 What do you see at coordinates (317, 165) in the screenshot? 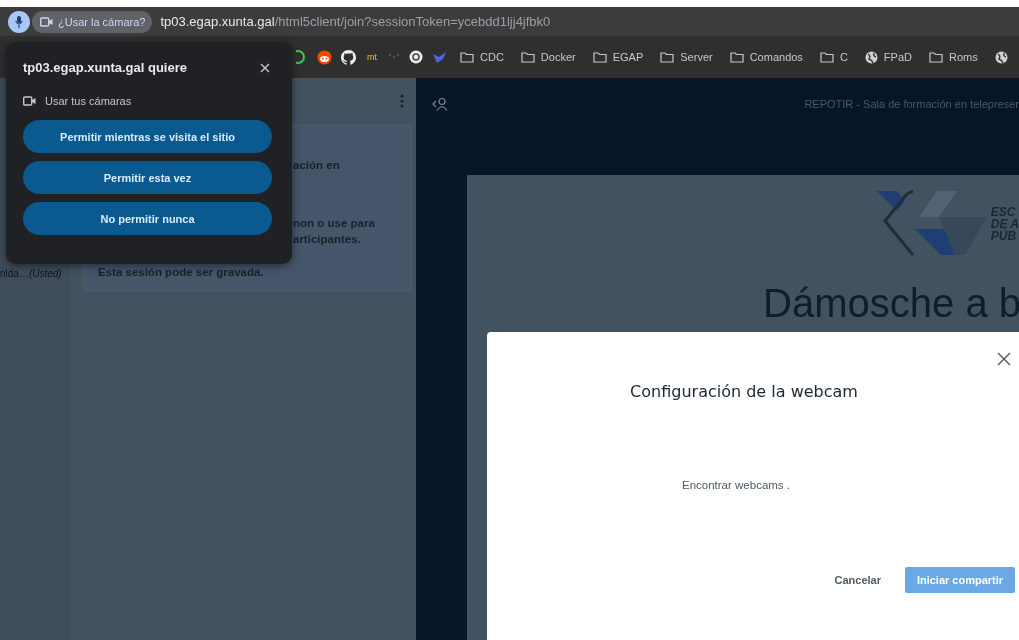
I see `message-text: ación en` at bounding box center [317, 165].